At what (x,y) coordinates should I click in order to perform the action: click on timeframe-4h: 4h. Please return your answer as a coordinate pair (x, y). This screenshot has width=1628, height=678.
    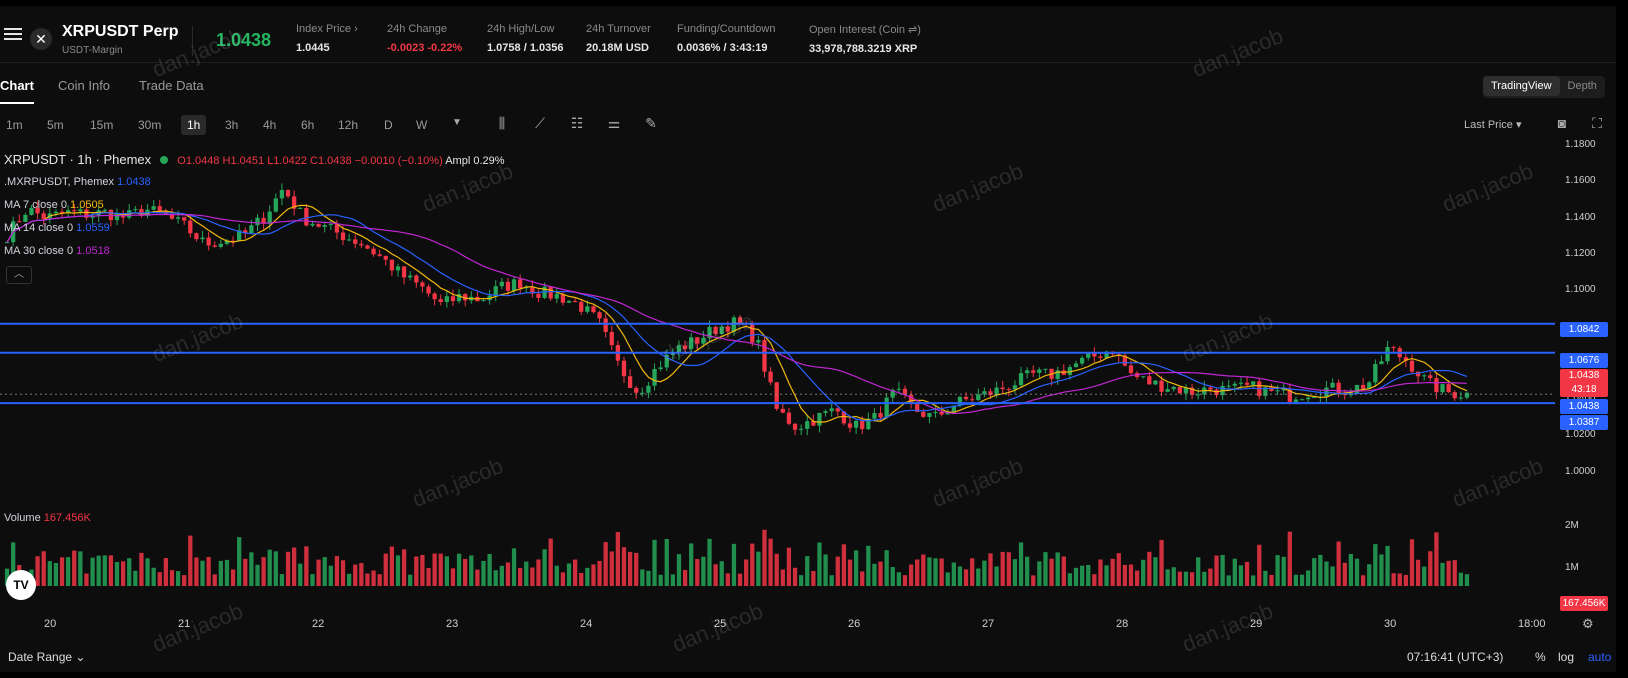
    Looking at the image, I should click on (269, 125).